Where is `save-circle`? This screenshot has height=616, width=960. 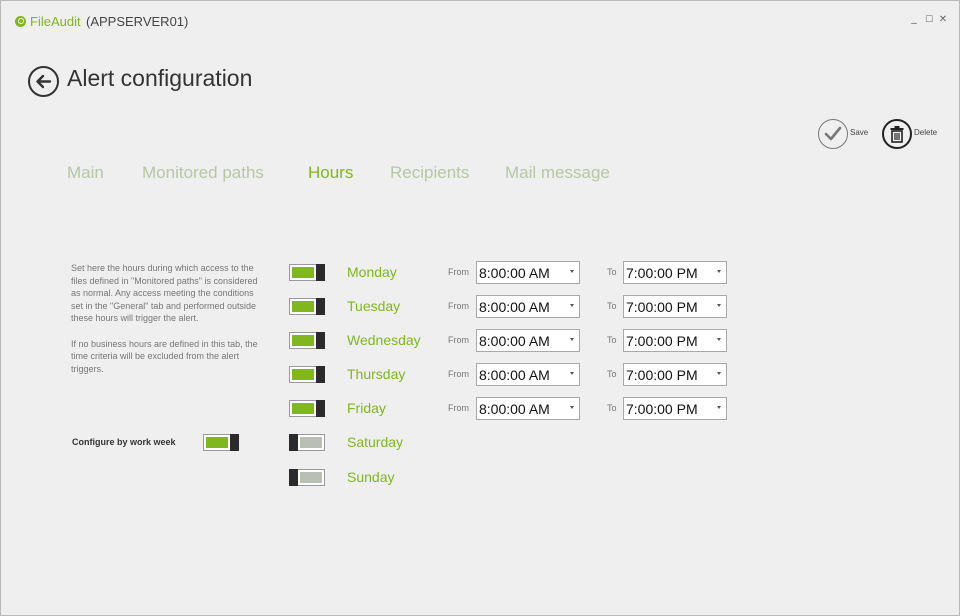 save-circle is located at coordinates (833, 134).